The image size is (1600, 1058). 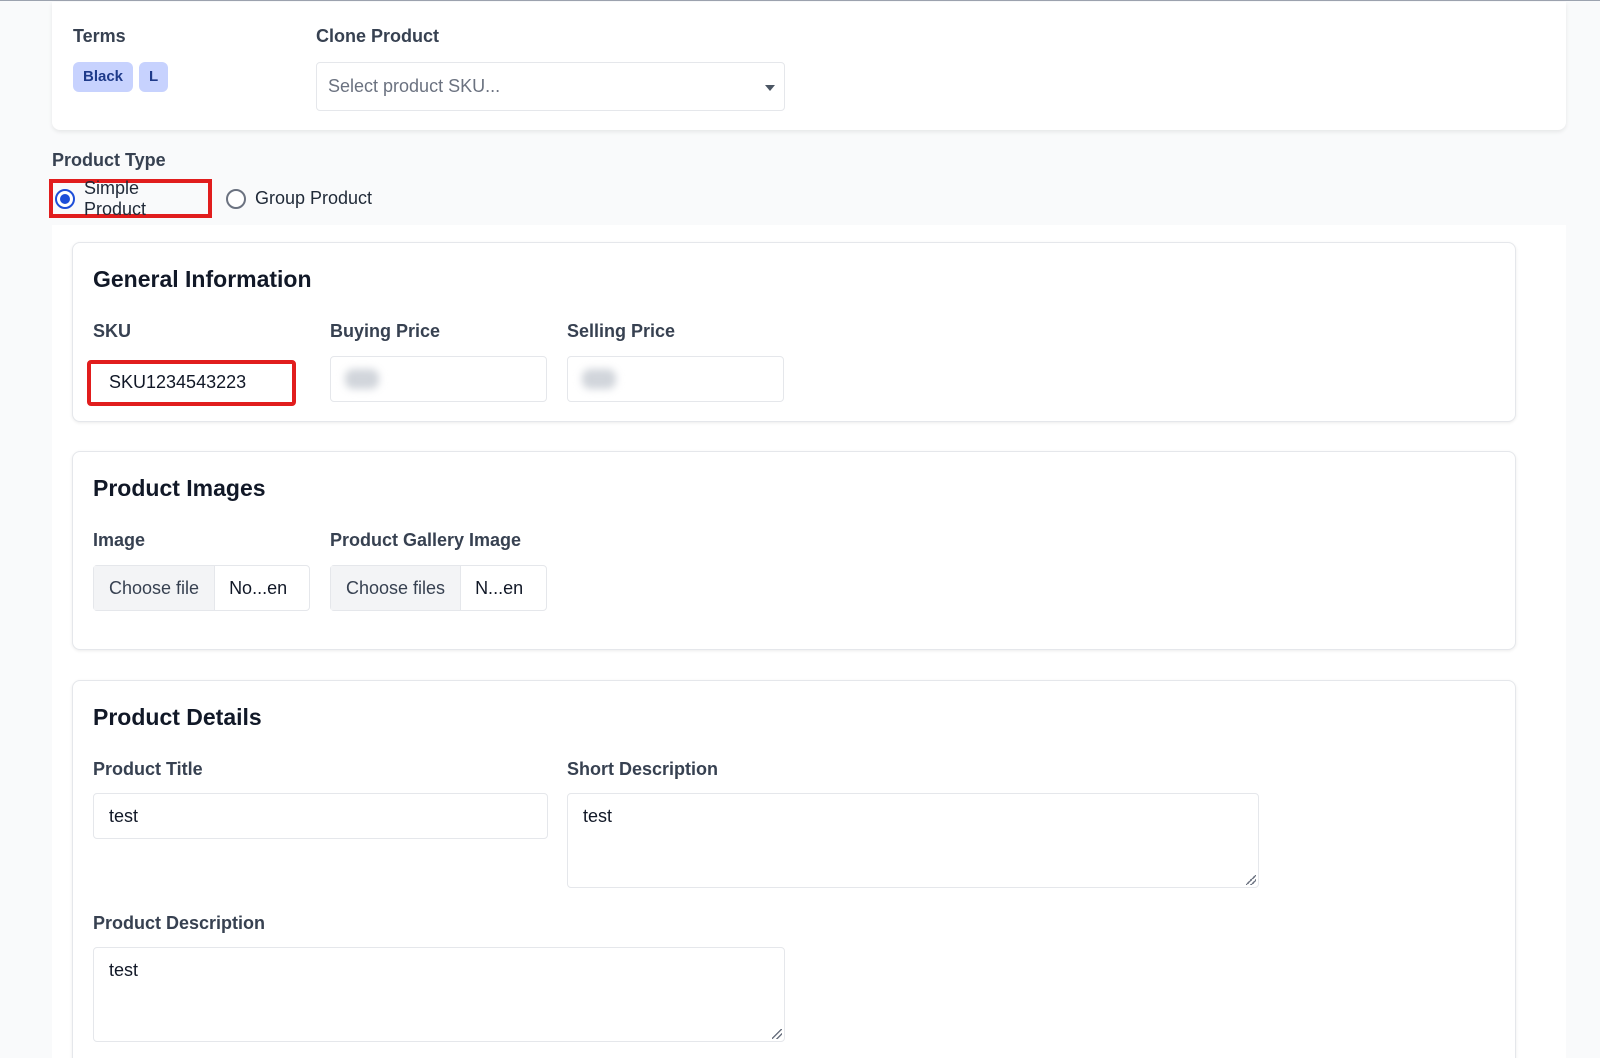 What do you see at coordinates (599, 379) in the screenshot?
I see `selling-price-redacted` at bounding box center [599, 379].